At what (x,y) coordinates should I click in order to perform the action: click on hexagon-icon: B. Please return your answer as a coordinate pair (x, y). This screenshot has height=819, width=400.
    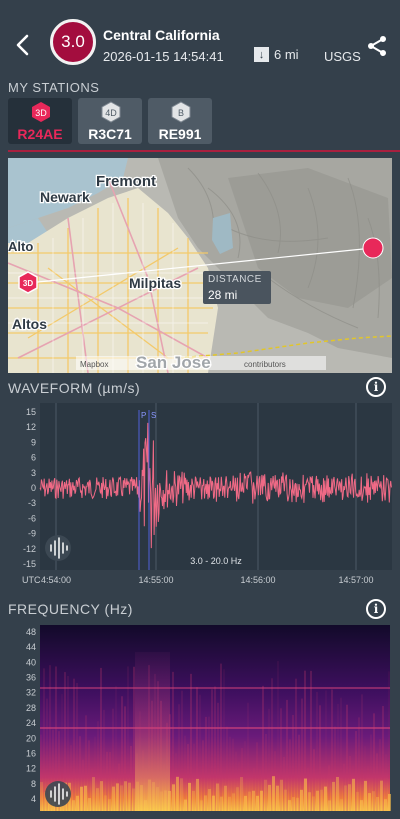
    Looking at the image, I should click on (181, 112).